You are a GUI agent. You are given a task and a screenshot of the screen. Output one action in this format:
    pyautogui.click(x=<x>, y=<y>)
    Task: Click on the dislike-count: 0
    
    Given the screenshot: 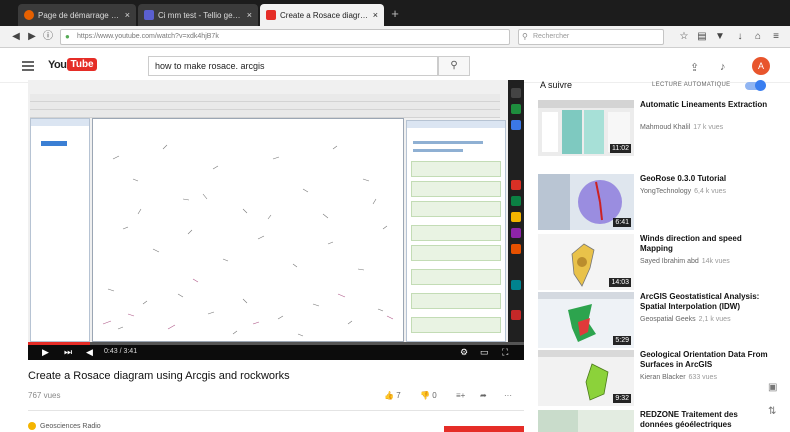 What is the action you would take?
    pyautogui.click(x=434, y=395)
    